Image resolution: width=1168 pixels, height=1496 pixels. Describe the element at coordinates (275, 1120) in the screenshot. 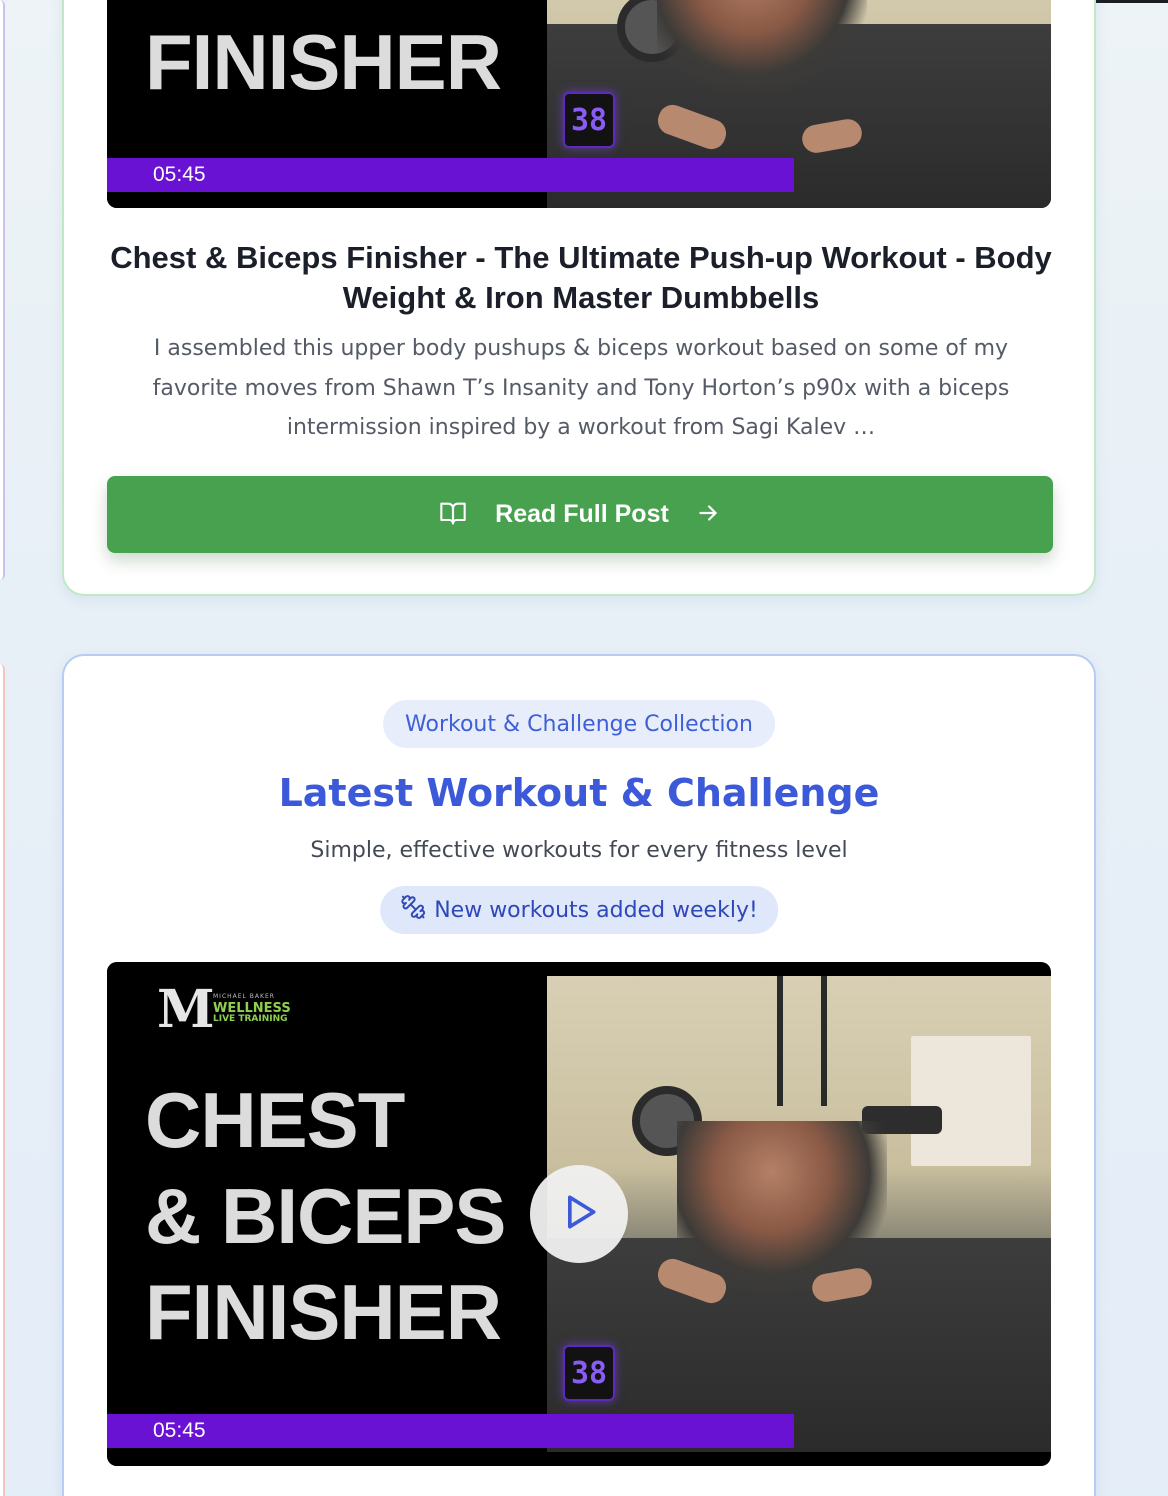

I see `thumbnail-title-line: CHEST` at that location.